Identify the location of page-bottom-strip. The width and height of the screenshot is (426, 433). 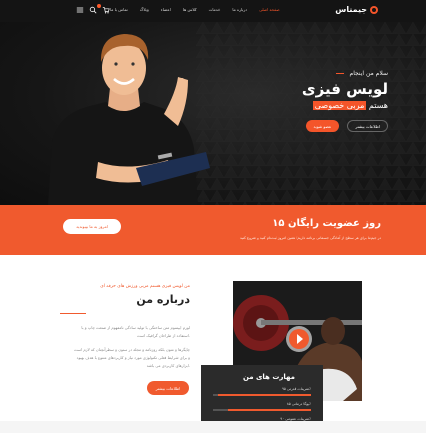
(213, 427).